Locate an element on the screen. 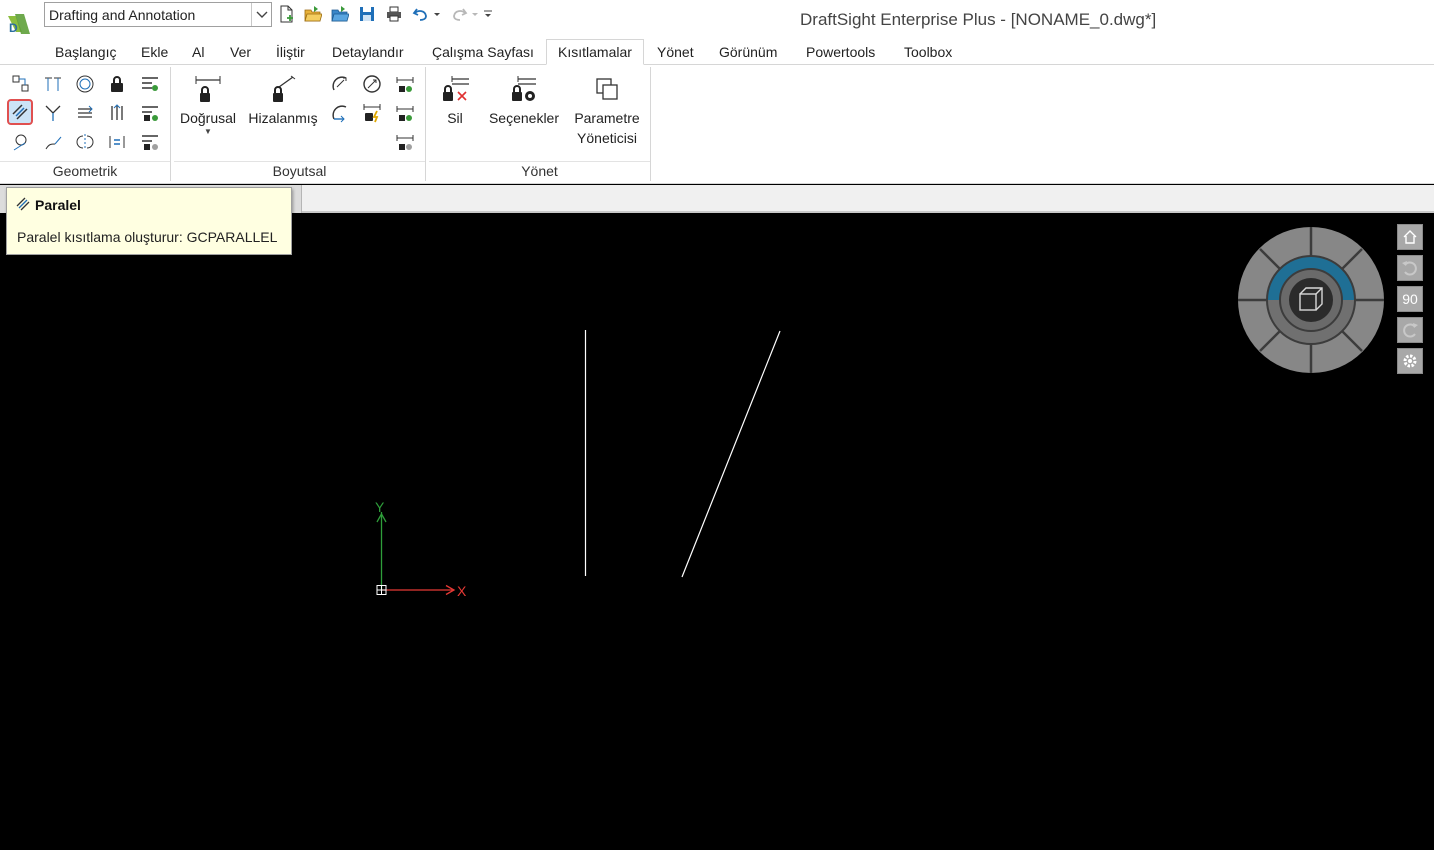 The image size is (1434, 850). slanted-line-entity is located at coordinates (731, 454).